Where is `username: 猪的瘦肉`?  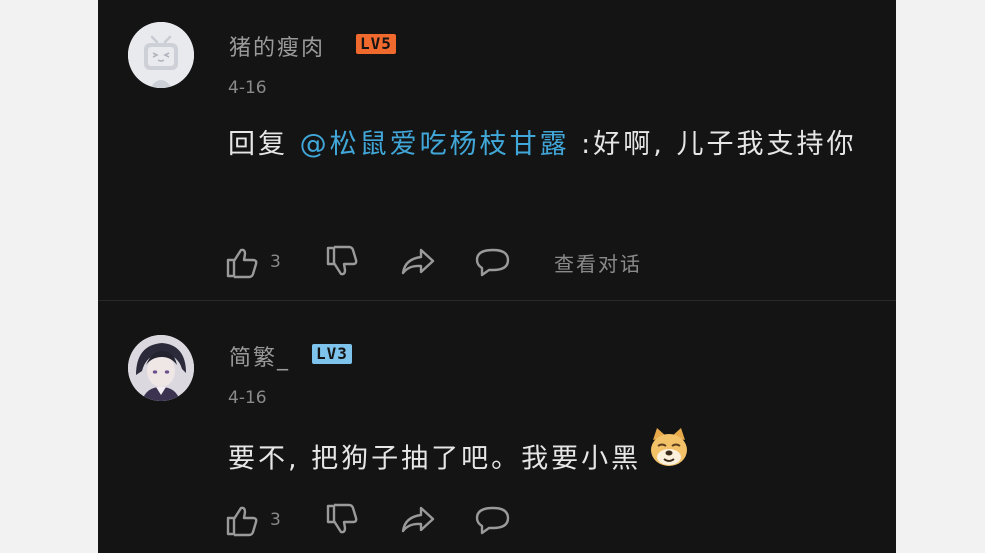
username: 猪的瘦肉 is located at coordinates (277, 46).